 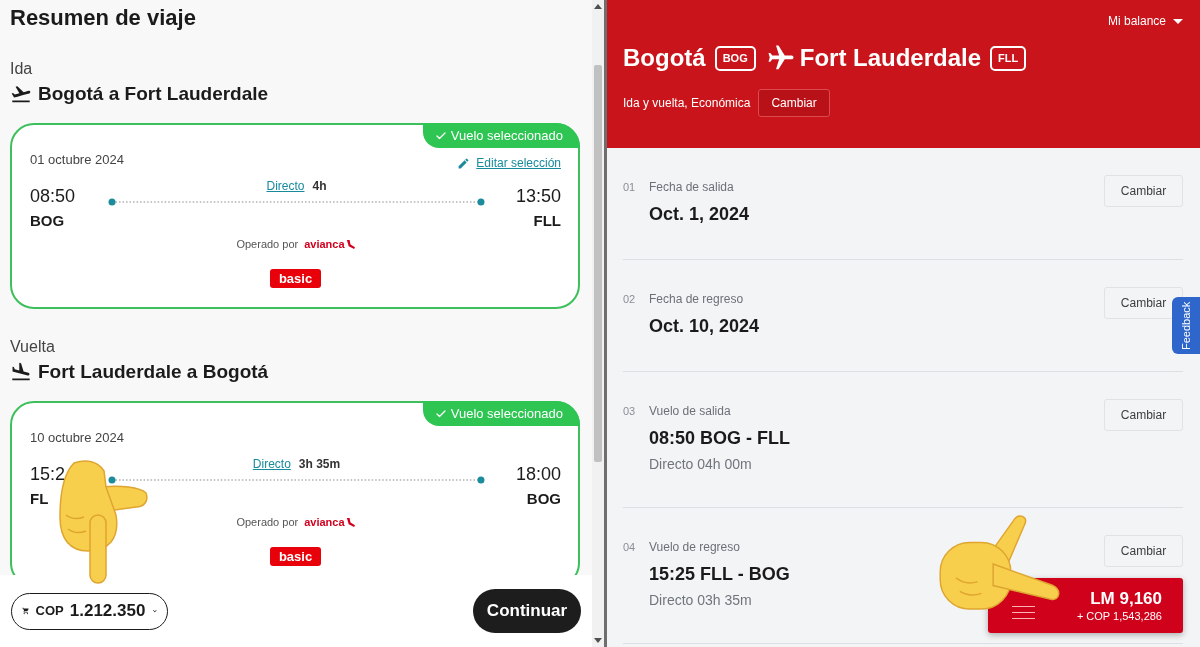 What do you see at coordinates (527, 611) in the screenshot?
I see `continue-button: Continuar` at bounding box center [527, 611].